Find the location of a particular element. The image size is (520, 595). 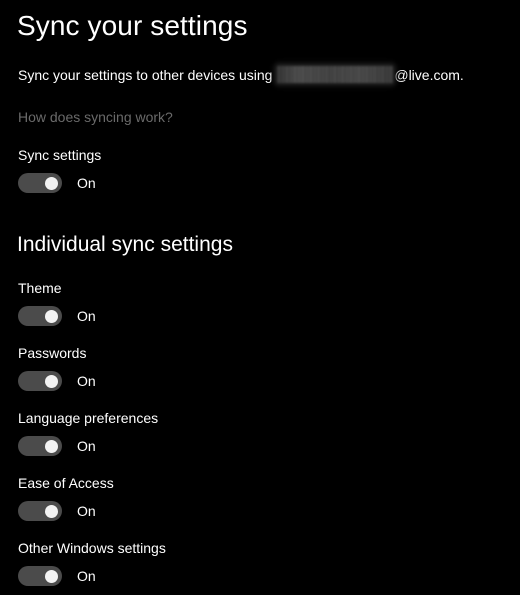

toggle-row-theme: On is located at coordinates (57, 316).